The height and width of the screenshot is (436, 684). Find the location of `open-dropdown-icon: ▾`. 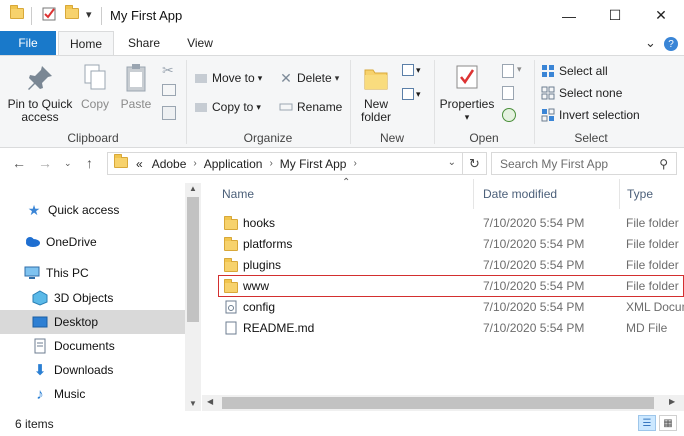

open-dropdown-icon: ▾ is located at coordinates (519, 69).